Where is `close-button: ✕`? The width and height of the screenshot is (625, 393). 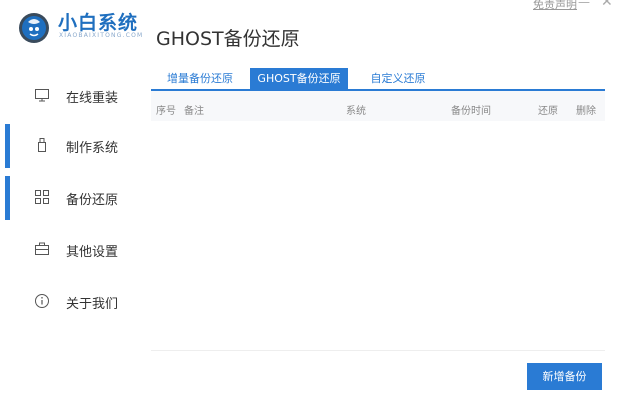
close-button: ✕ is located at coordinates (607, 5).